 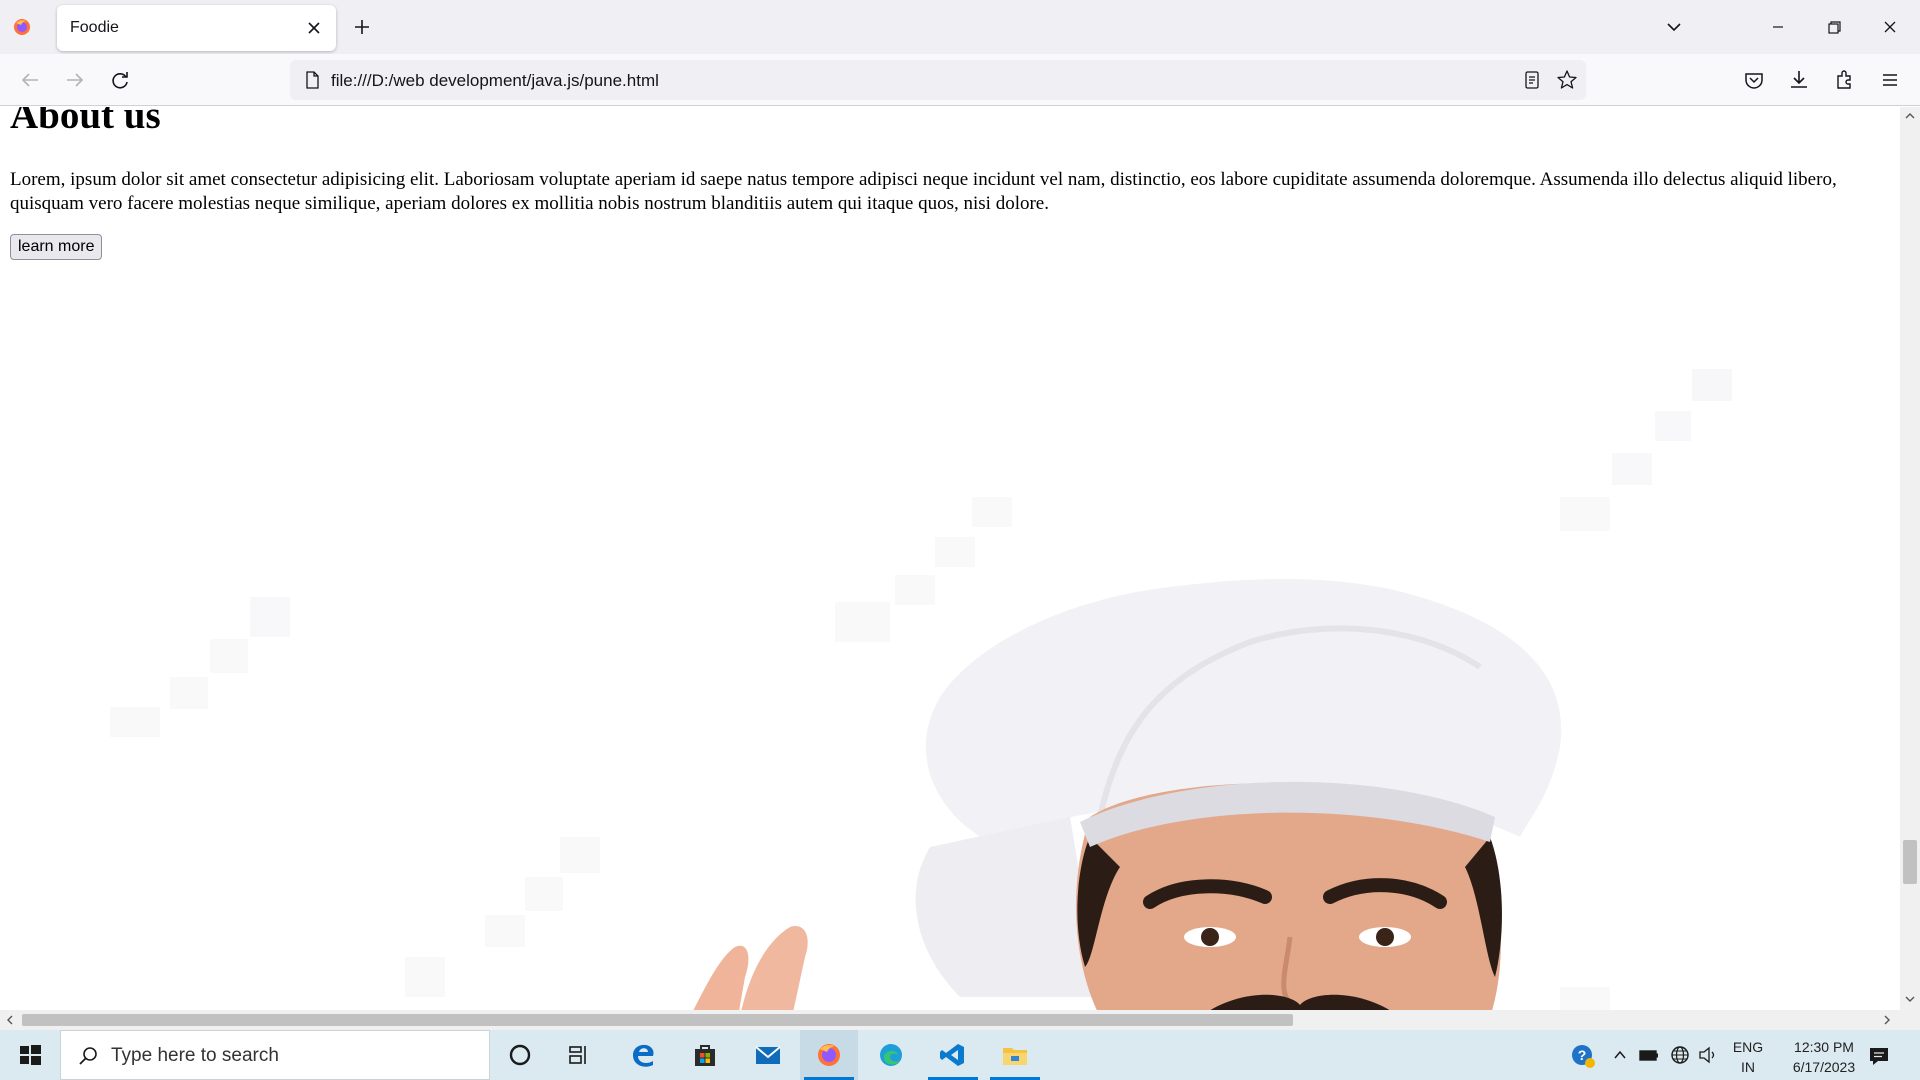 What do you see at coordinates (1824, 1067) in the screenshot?
I see `clock-date: 6/17/2023` at bounding box center [1824, 1067].